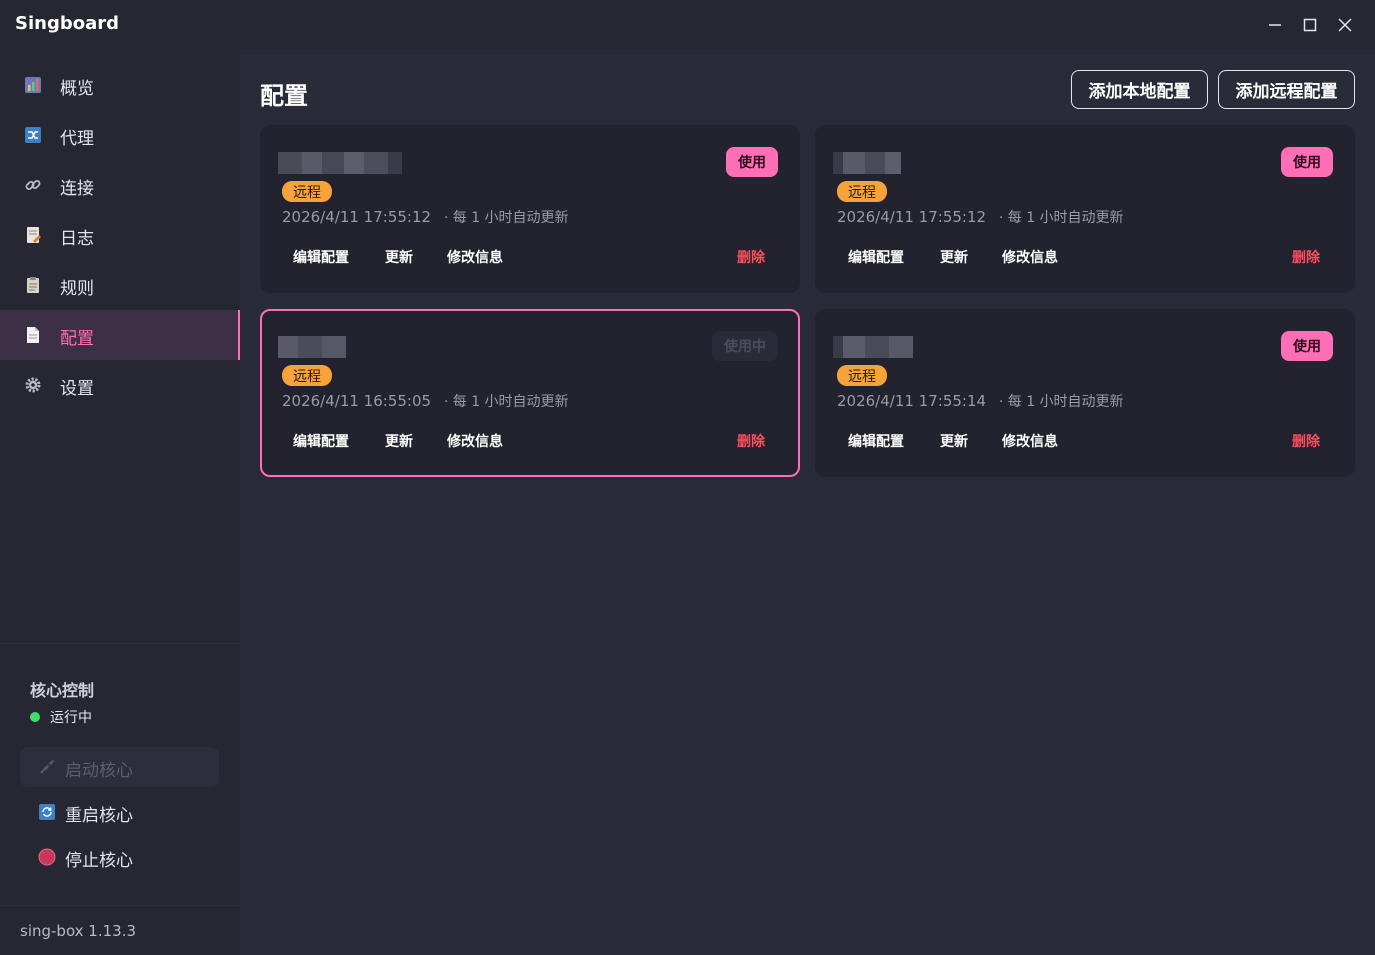  I want to click on app-title: Singboard, so click(67, 23).